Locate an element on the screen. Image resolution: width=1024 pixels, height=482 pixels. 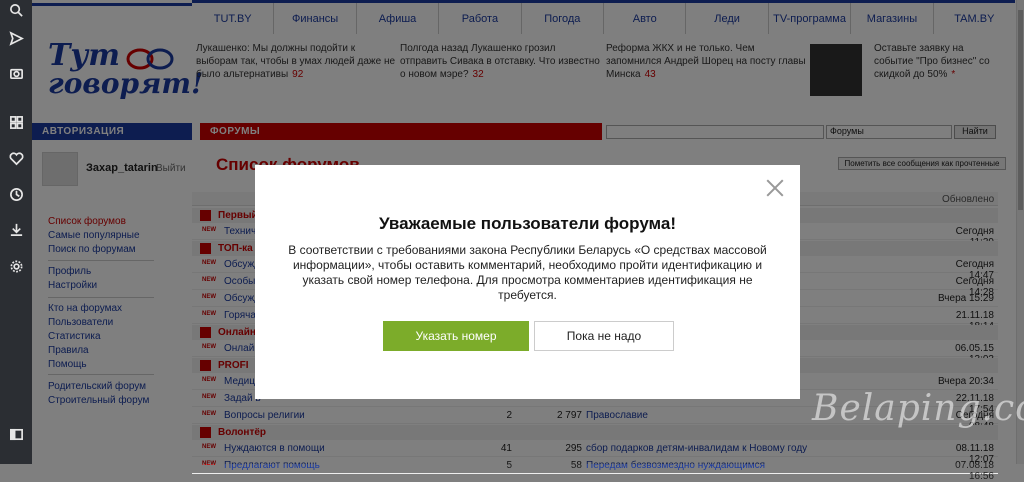
close-icon is located at coordinates (775, 188).